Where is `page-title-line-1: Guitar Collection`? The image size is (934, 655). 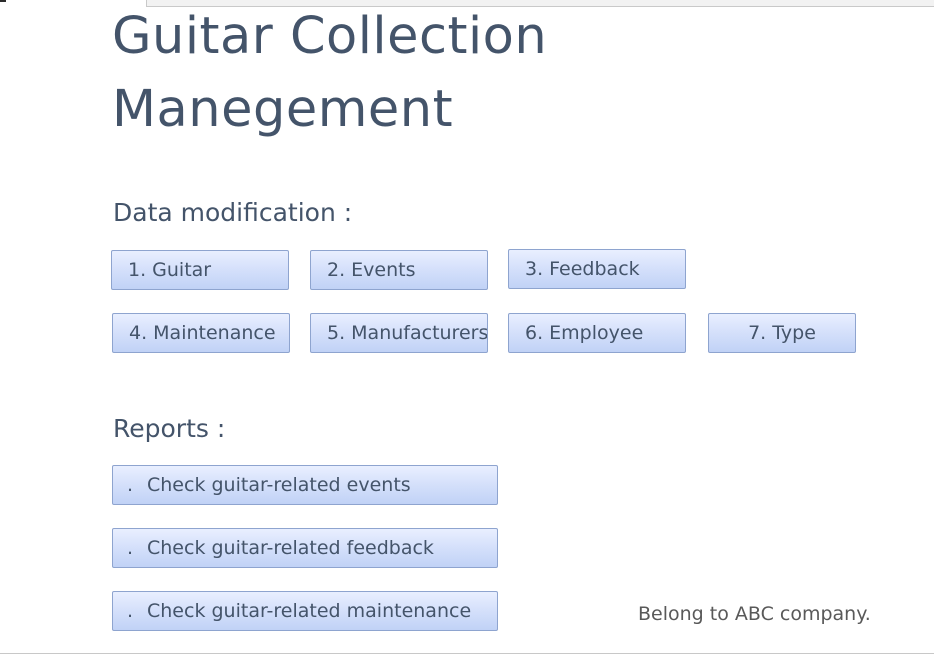
page-title-line-1: Guitar Collection is located at coordinates (330, 36).